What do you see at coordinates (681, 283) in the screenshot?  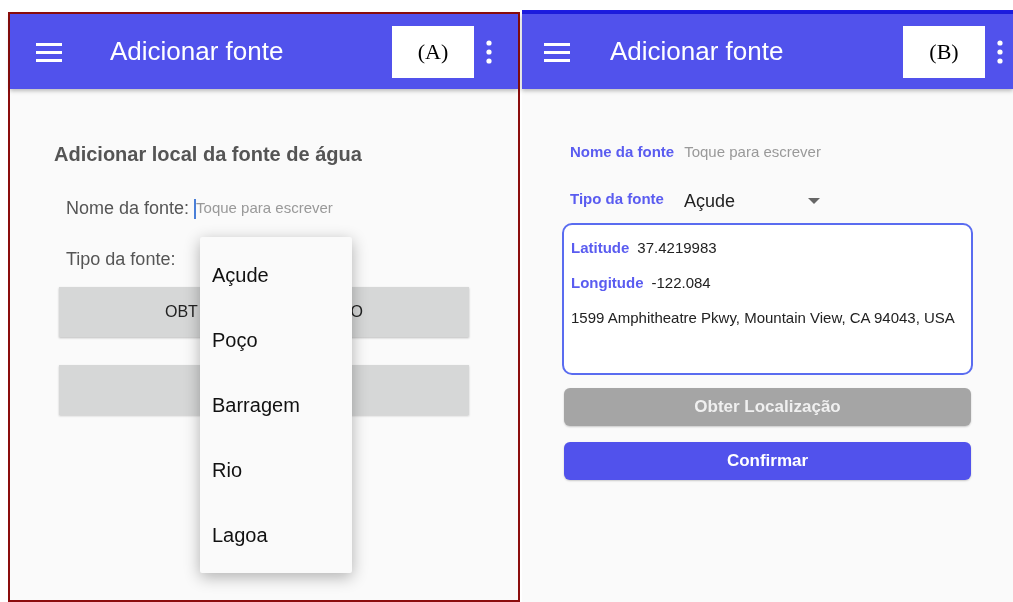 I see `longitude-value: -122.084` at bounding box center [681, 283].